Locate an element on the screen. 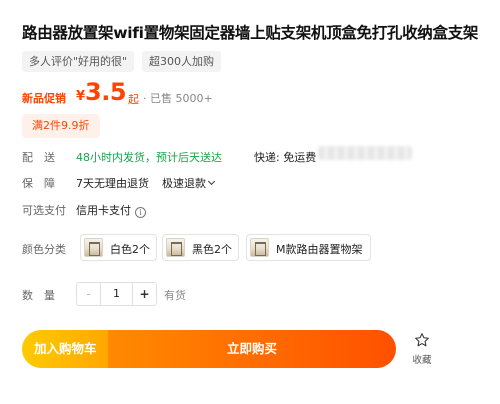 This screenshot has width=500, height=404. chevron-down-icon is located at coordinates (211, 181).